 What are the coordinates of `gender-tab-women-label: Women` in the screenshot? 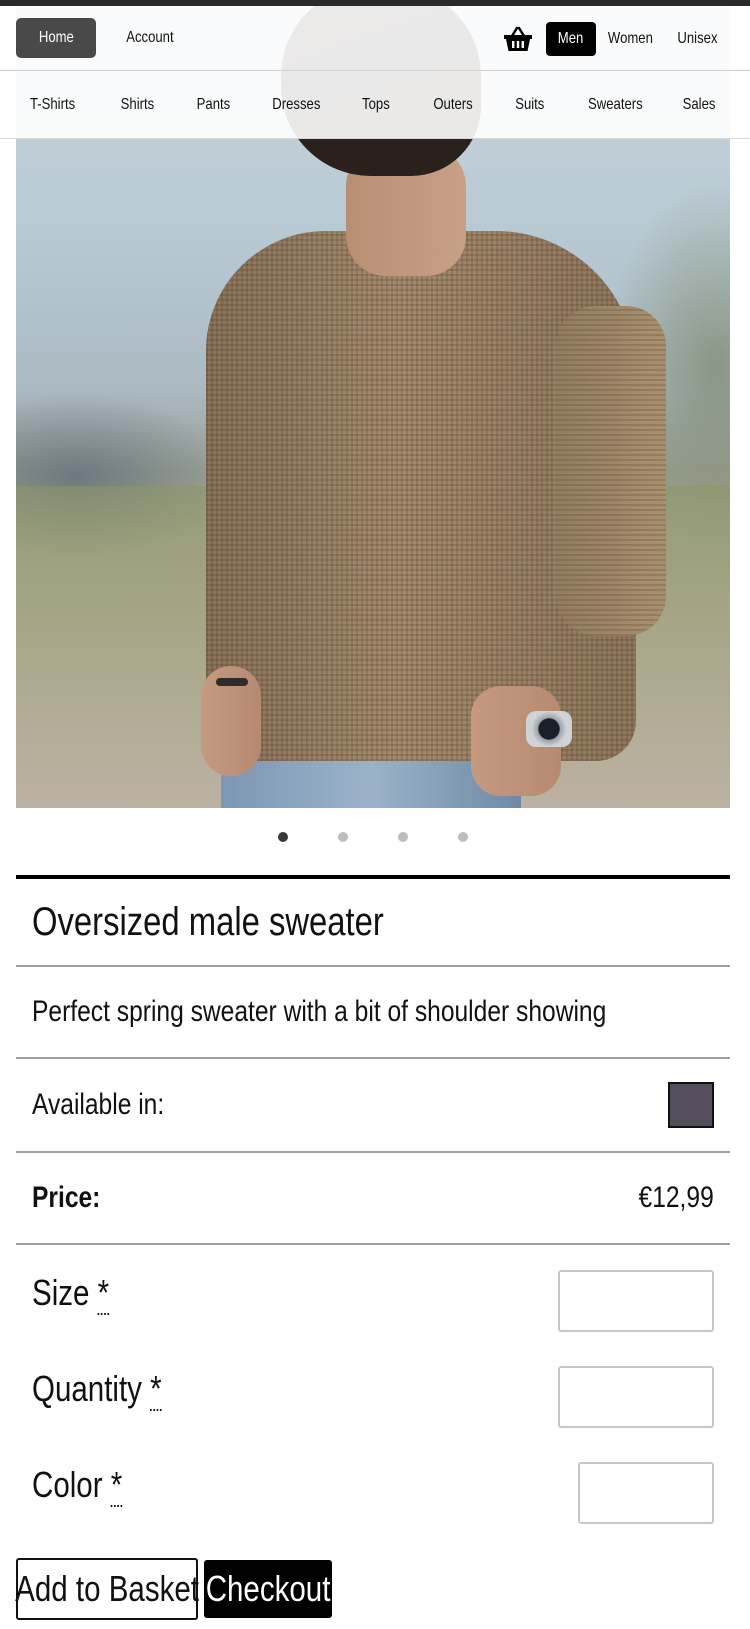 It's located at (630, 38).